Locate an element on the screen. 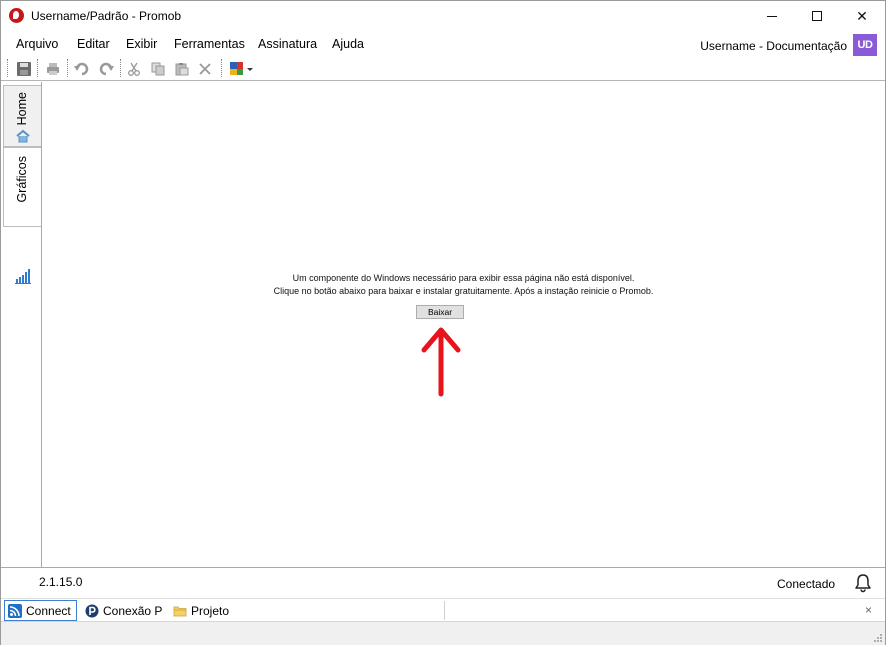  redo-button is located at coordinates (106, 68).